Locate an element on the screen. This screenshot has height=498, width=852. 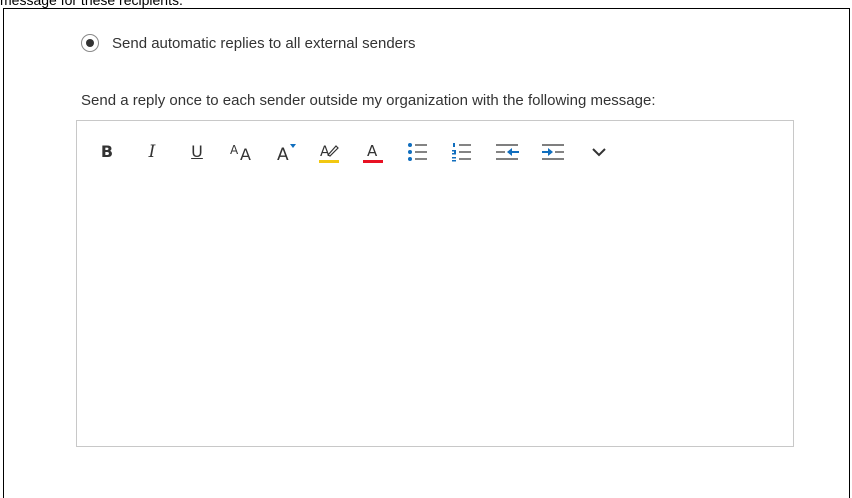
italic-icon: I is located at coordinates (152, 151).